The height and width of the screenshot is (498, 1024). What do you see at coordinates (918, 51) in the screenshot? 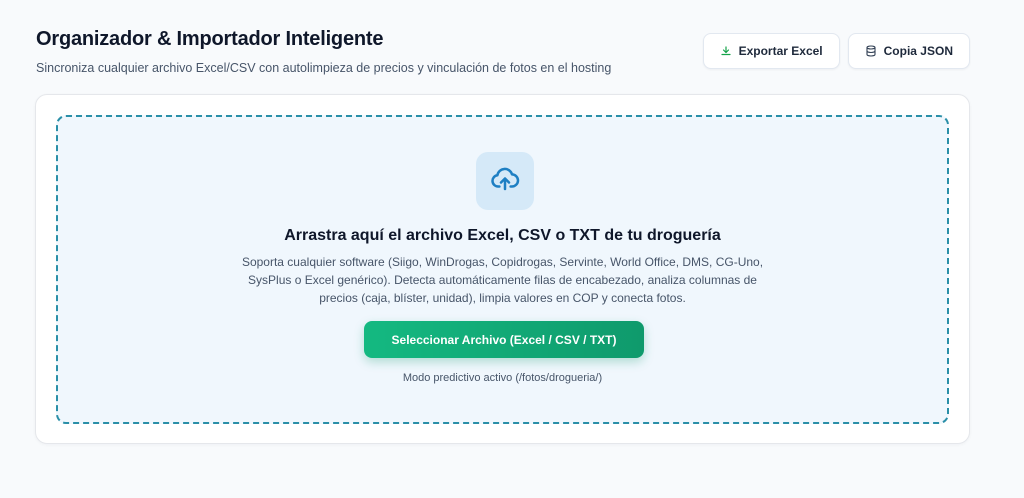
I see `copy-json-label: Copia JSON` at bounding box center [918, 51].